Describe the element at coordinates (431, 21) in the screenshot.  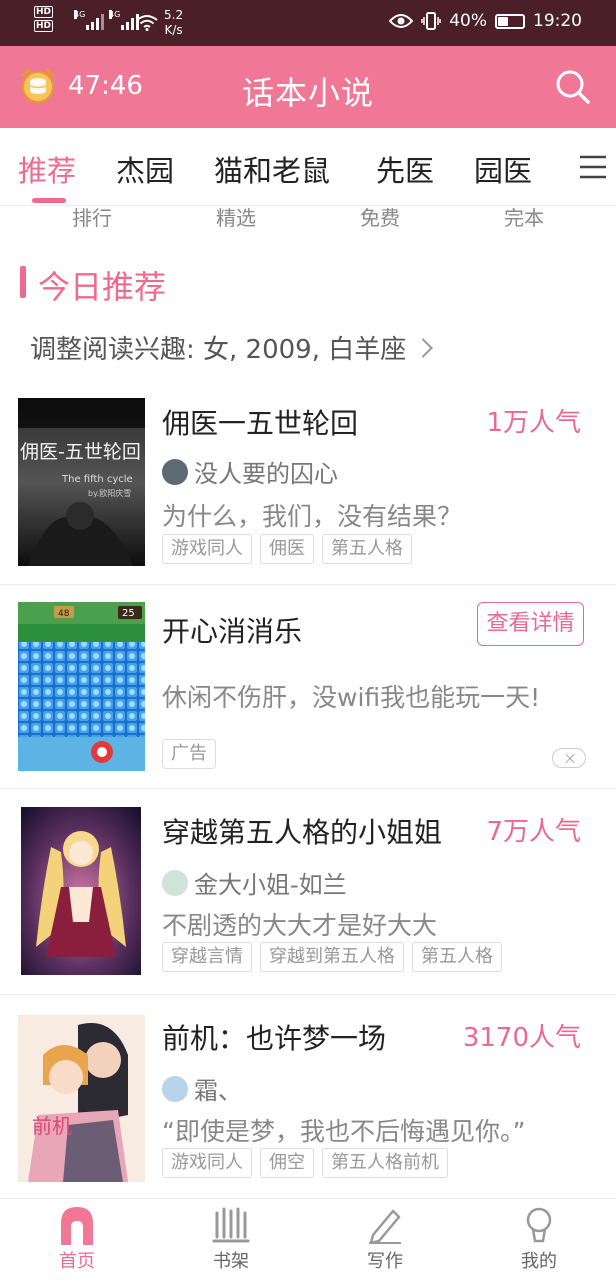
I see `vibrate-icon` at that location.